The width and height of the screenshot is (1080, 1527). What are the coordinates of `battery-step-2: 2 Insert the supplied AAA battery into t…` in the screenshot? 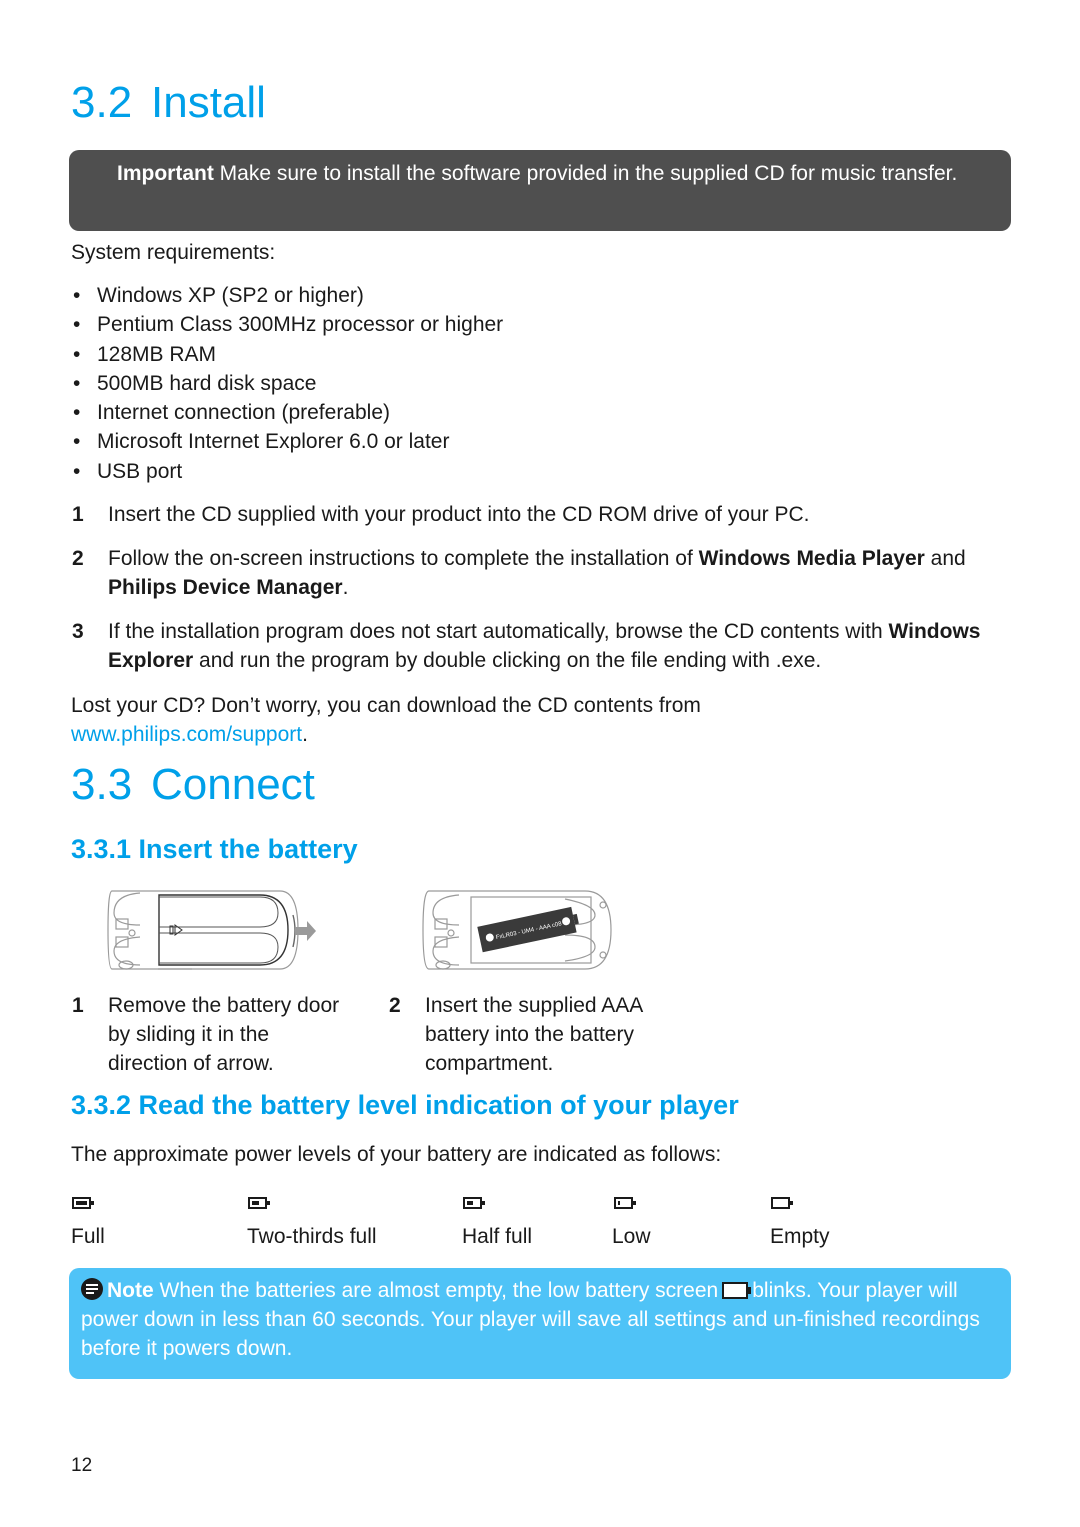 It's located at (544, 1036).